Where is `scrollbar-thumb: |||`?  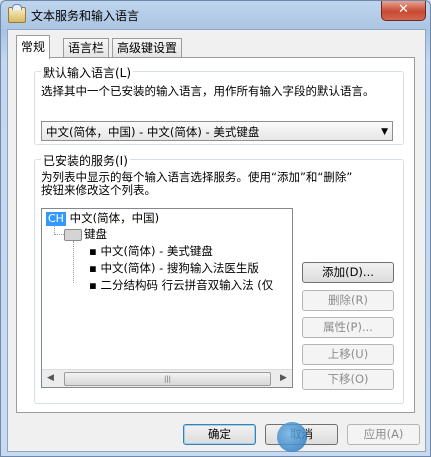 scrollbar-thumb: ||| is located at coordinates (167, 379).